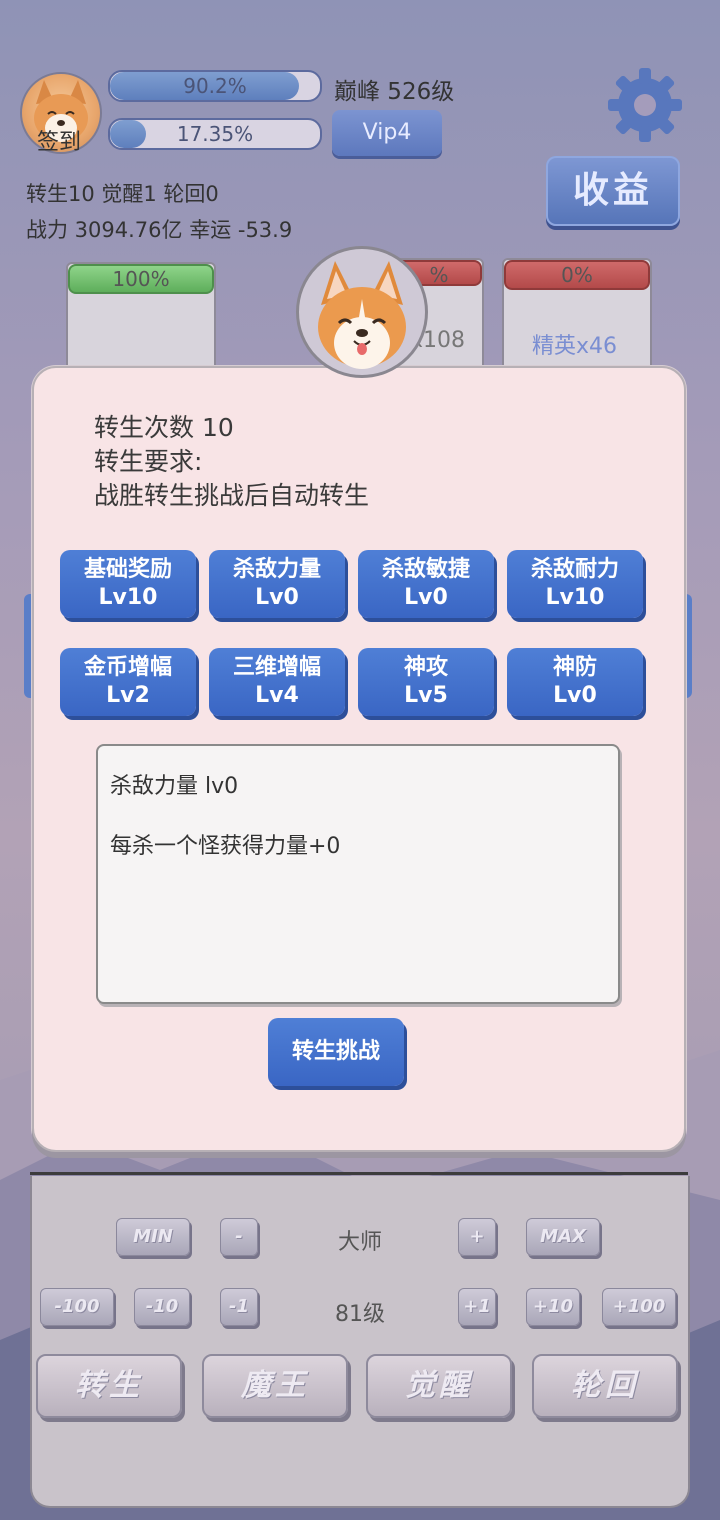  I want to click on desc-body: 每杀一个怪获得力量+0, so click(225, 846).